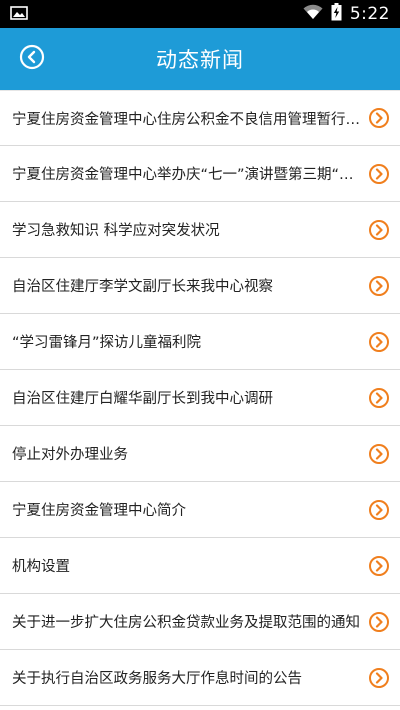  Describe the element at coordinates (369, 14) in the screenshot. I see `status-time: 5:22` at that location.